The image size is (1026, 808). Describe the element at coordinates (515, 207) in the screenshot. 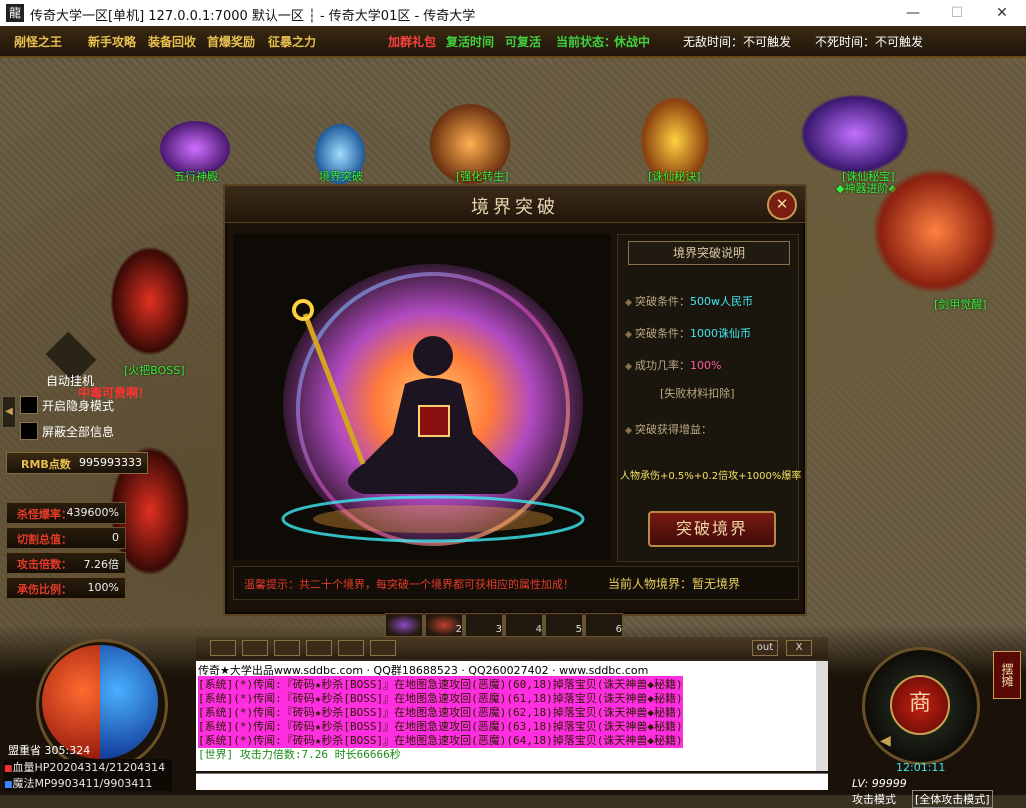

I see `dialog-title: 境界突破` at that location.